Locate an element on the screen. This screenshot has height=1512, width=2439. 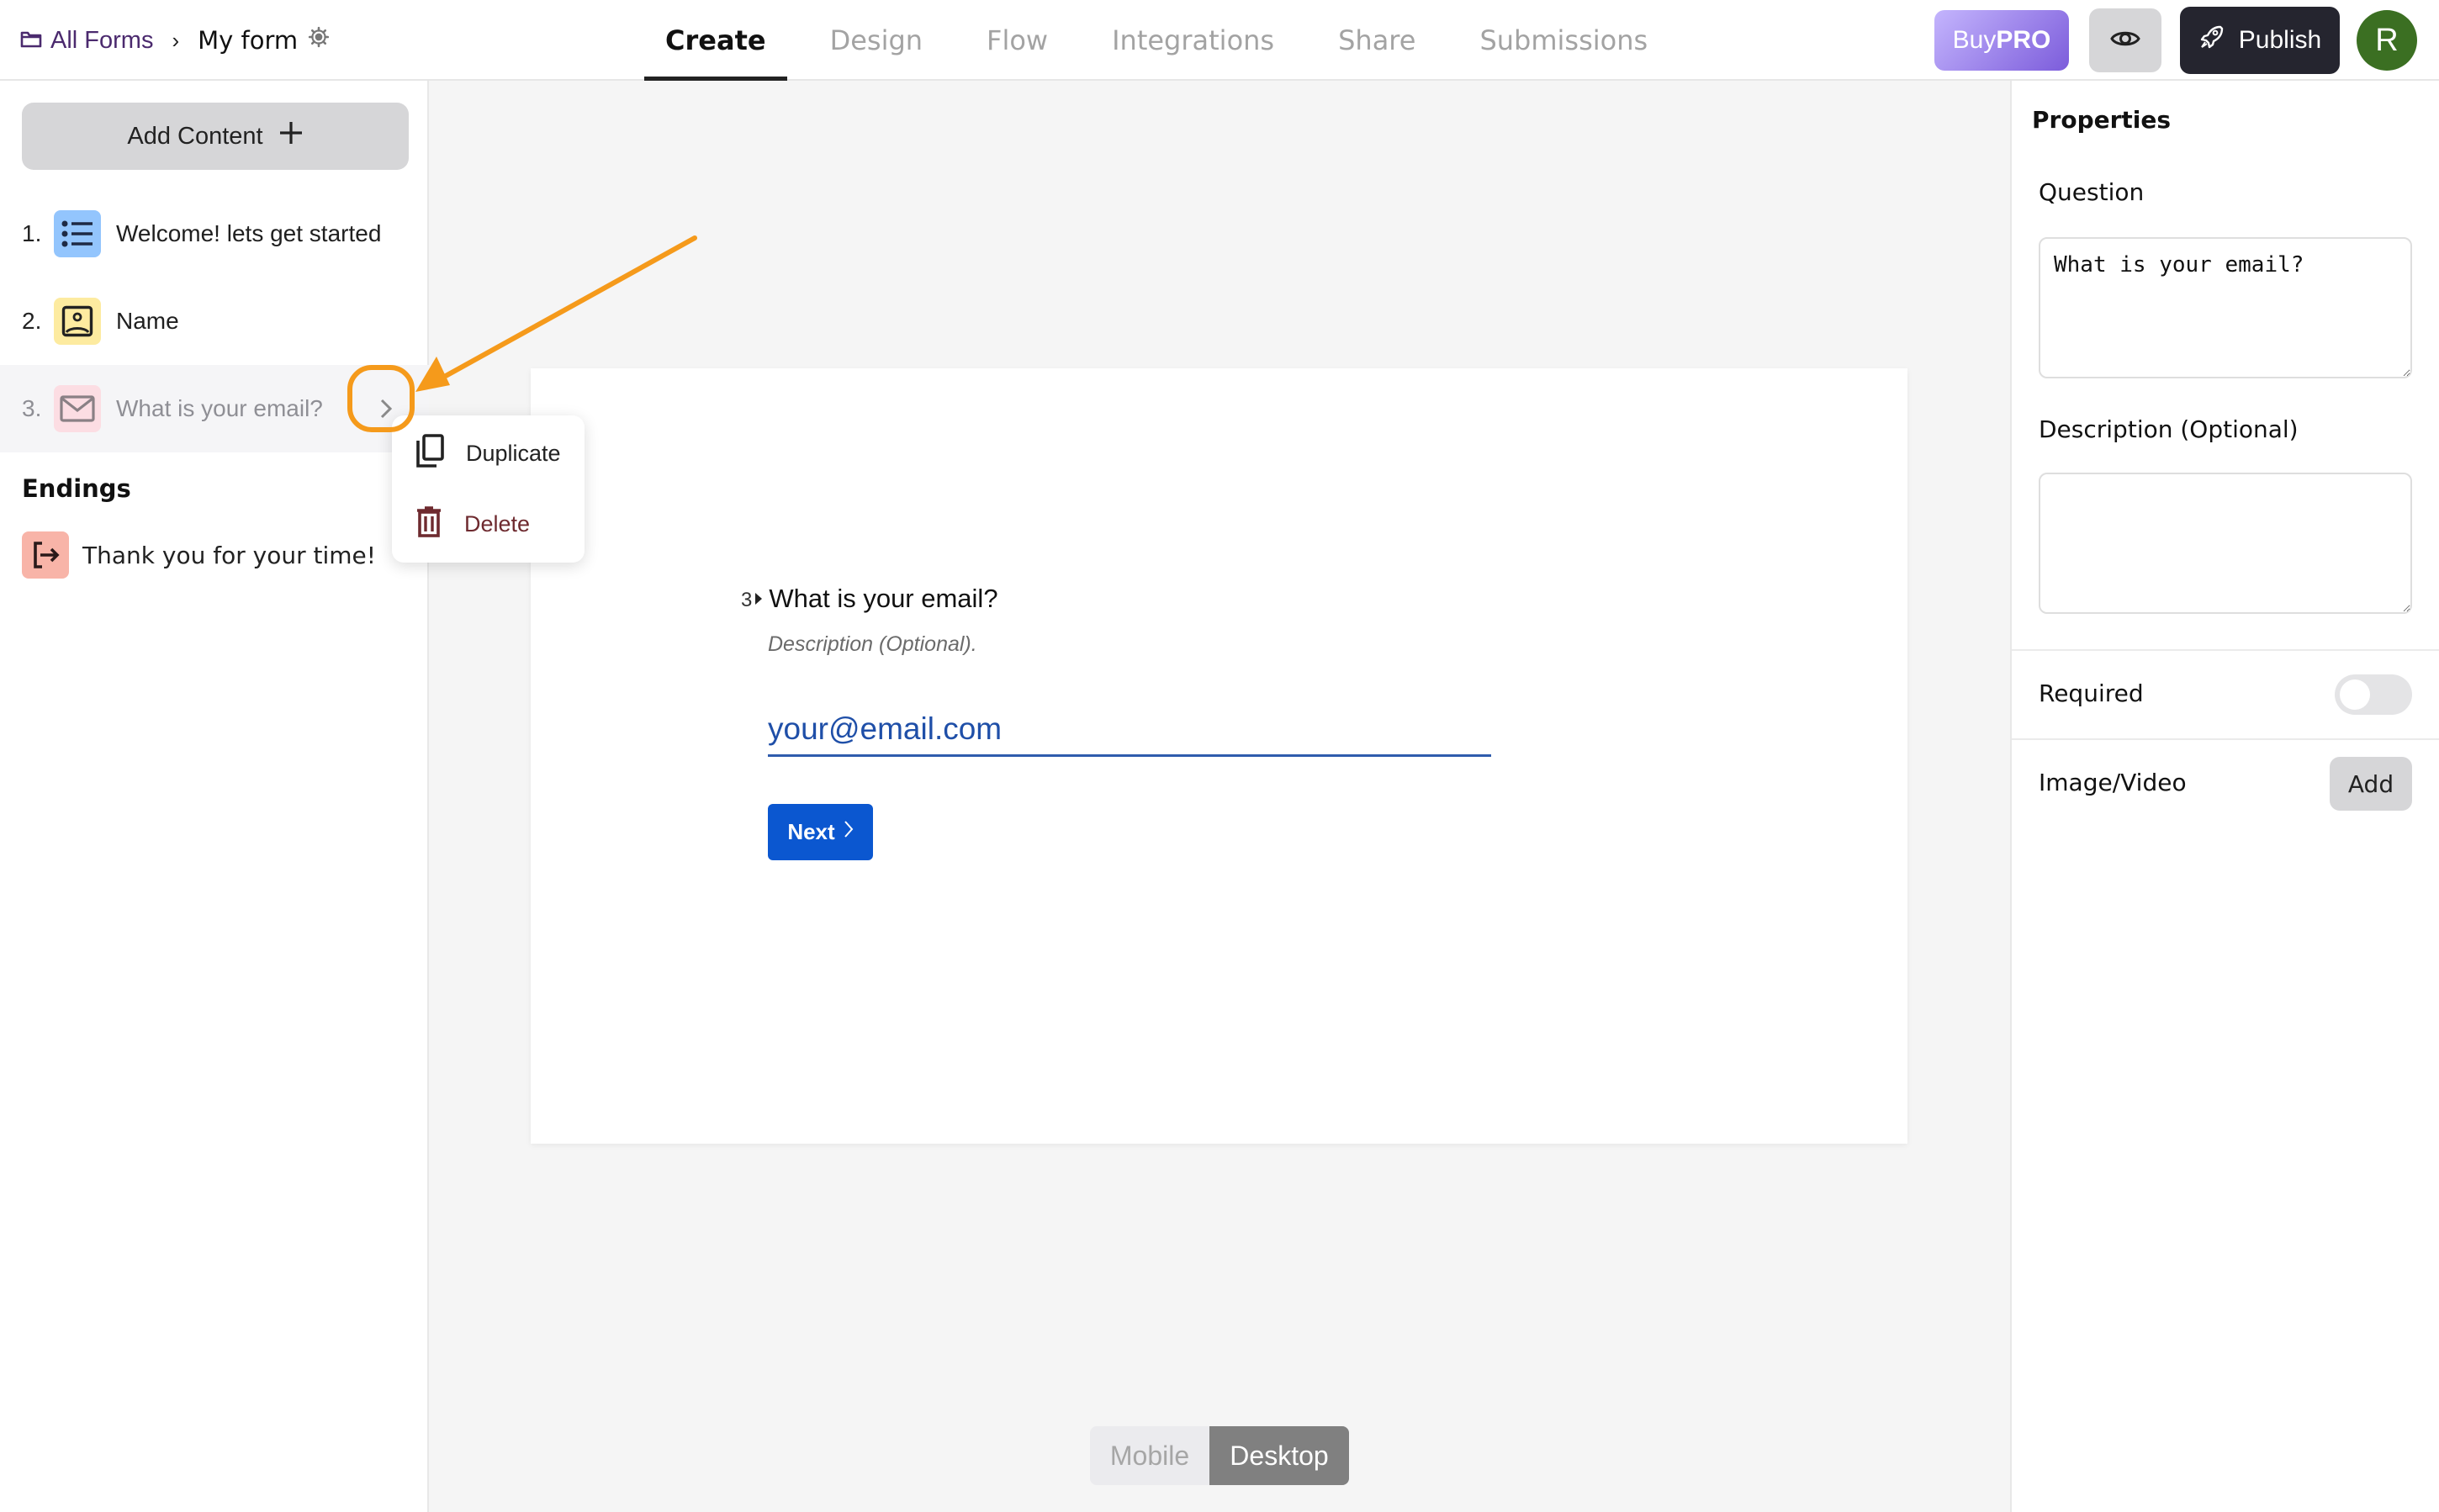
add-content-button: Add Content is located at coordinates (216, 136).